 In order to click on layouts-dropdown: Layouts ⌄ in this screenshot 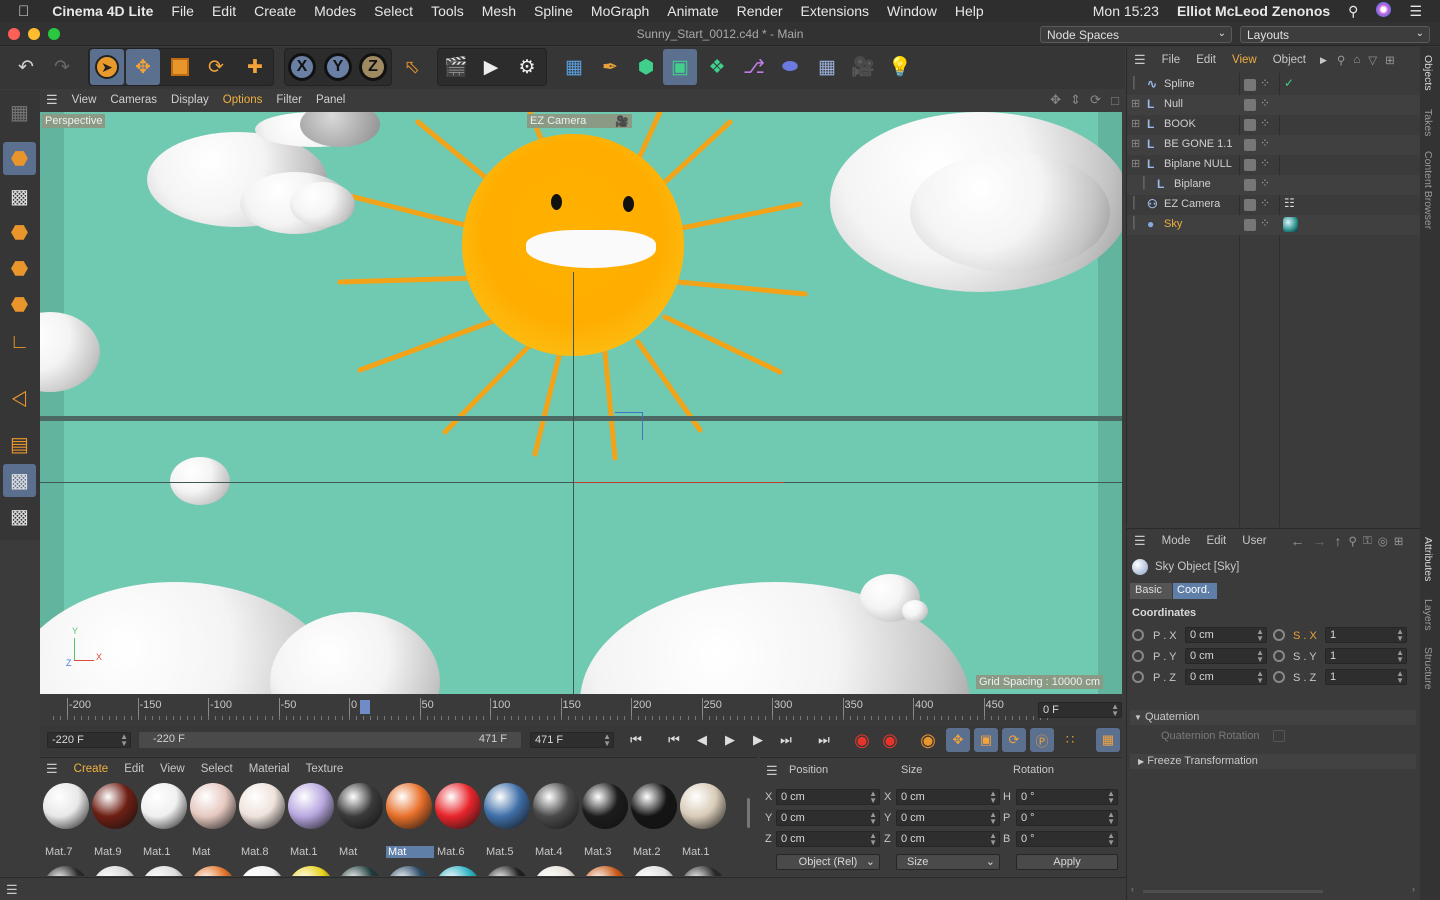, I will do `click(1335, 34)`.